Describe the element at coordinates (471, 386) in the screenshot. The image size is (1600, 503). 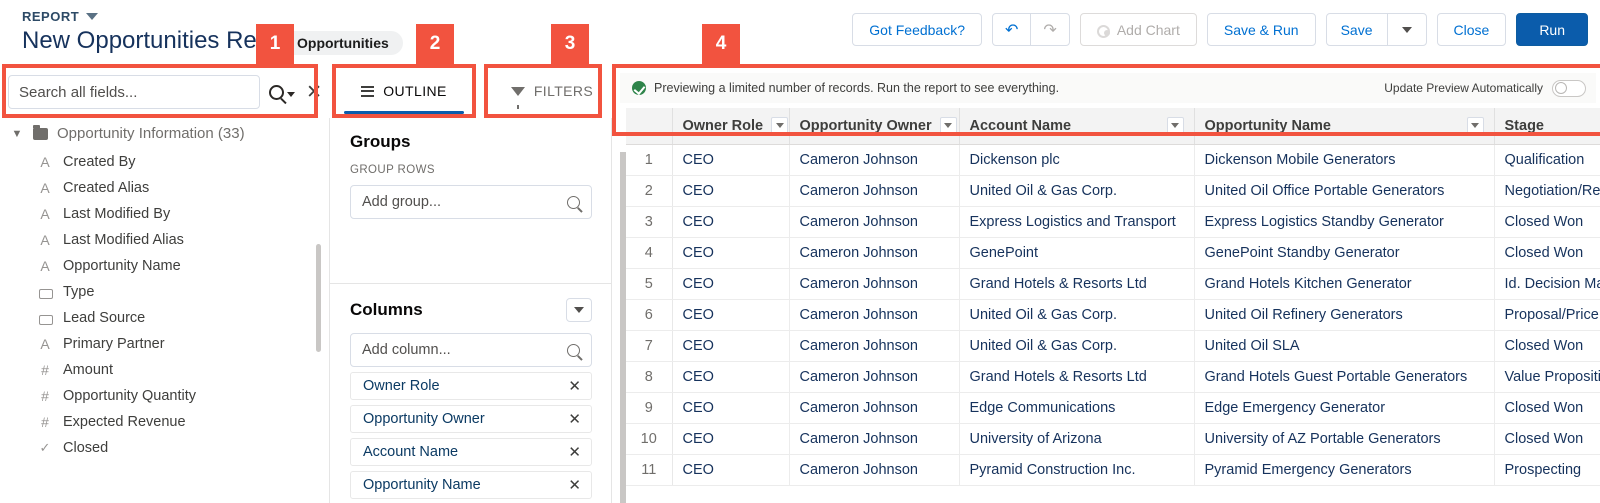
I see `selected-column-chip: Owner Role ✕` at that location.